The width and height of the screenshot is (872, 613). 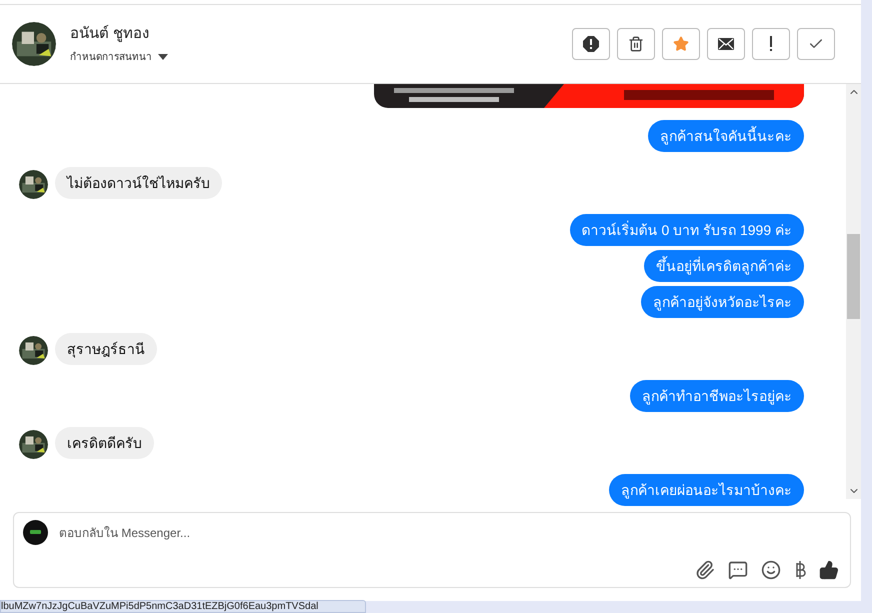 I want to click on alert-icon, so click(x=591, y=44).